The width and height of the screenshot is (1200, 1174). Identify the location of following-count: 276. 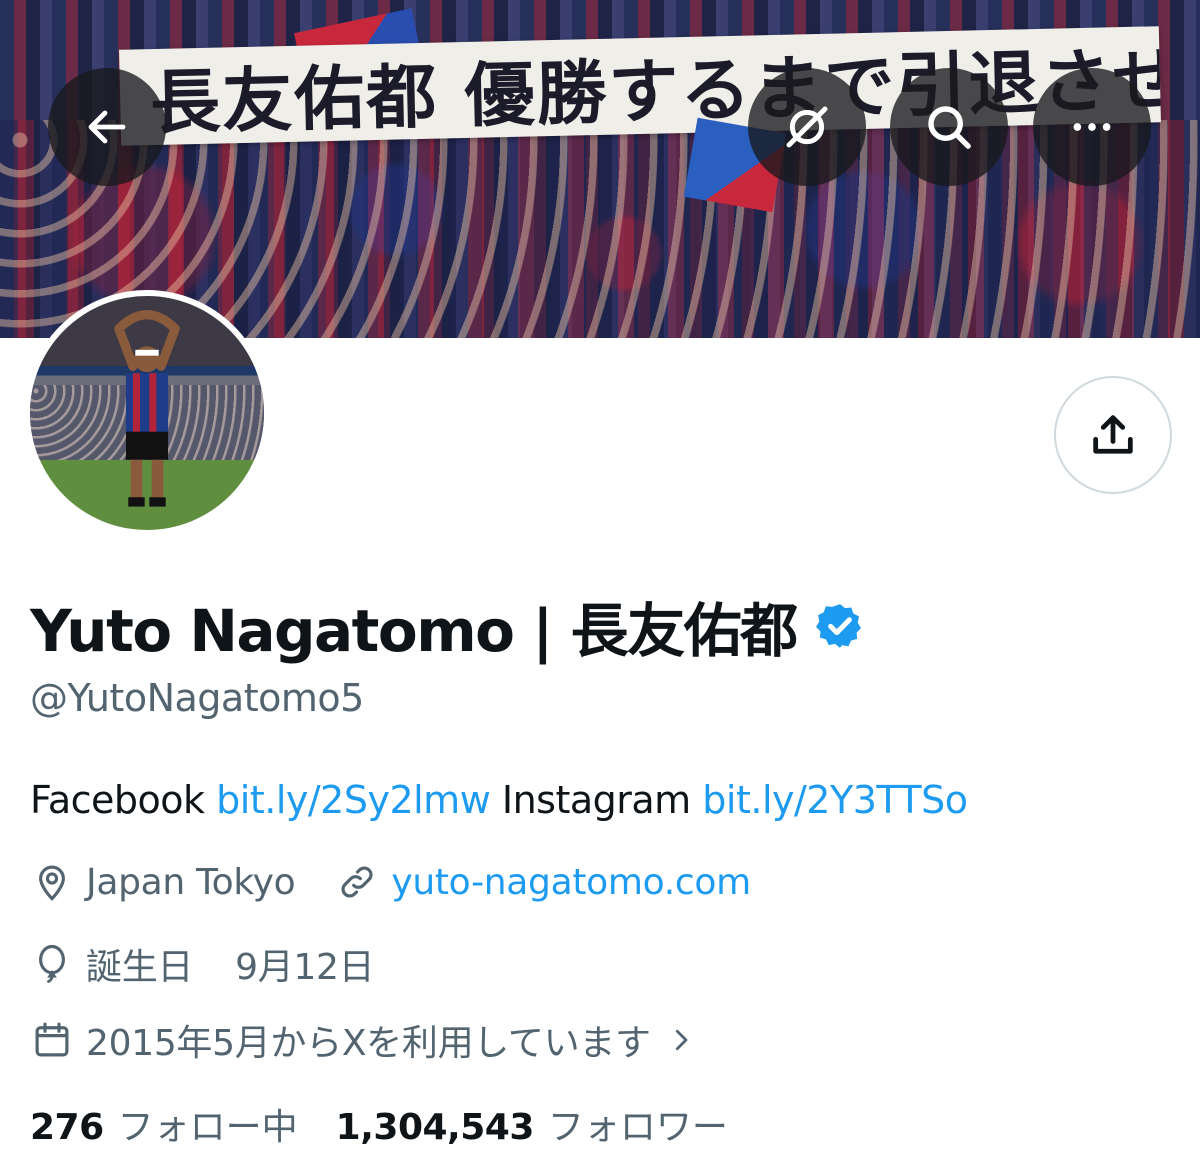
(67, 1127).